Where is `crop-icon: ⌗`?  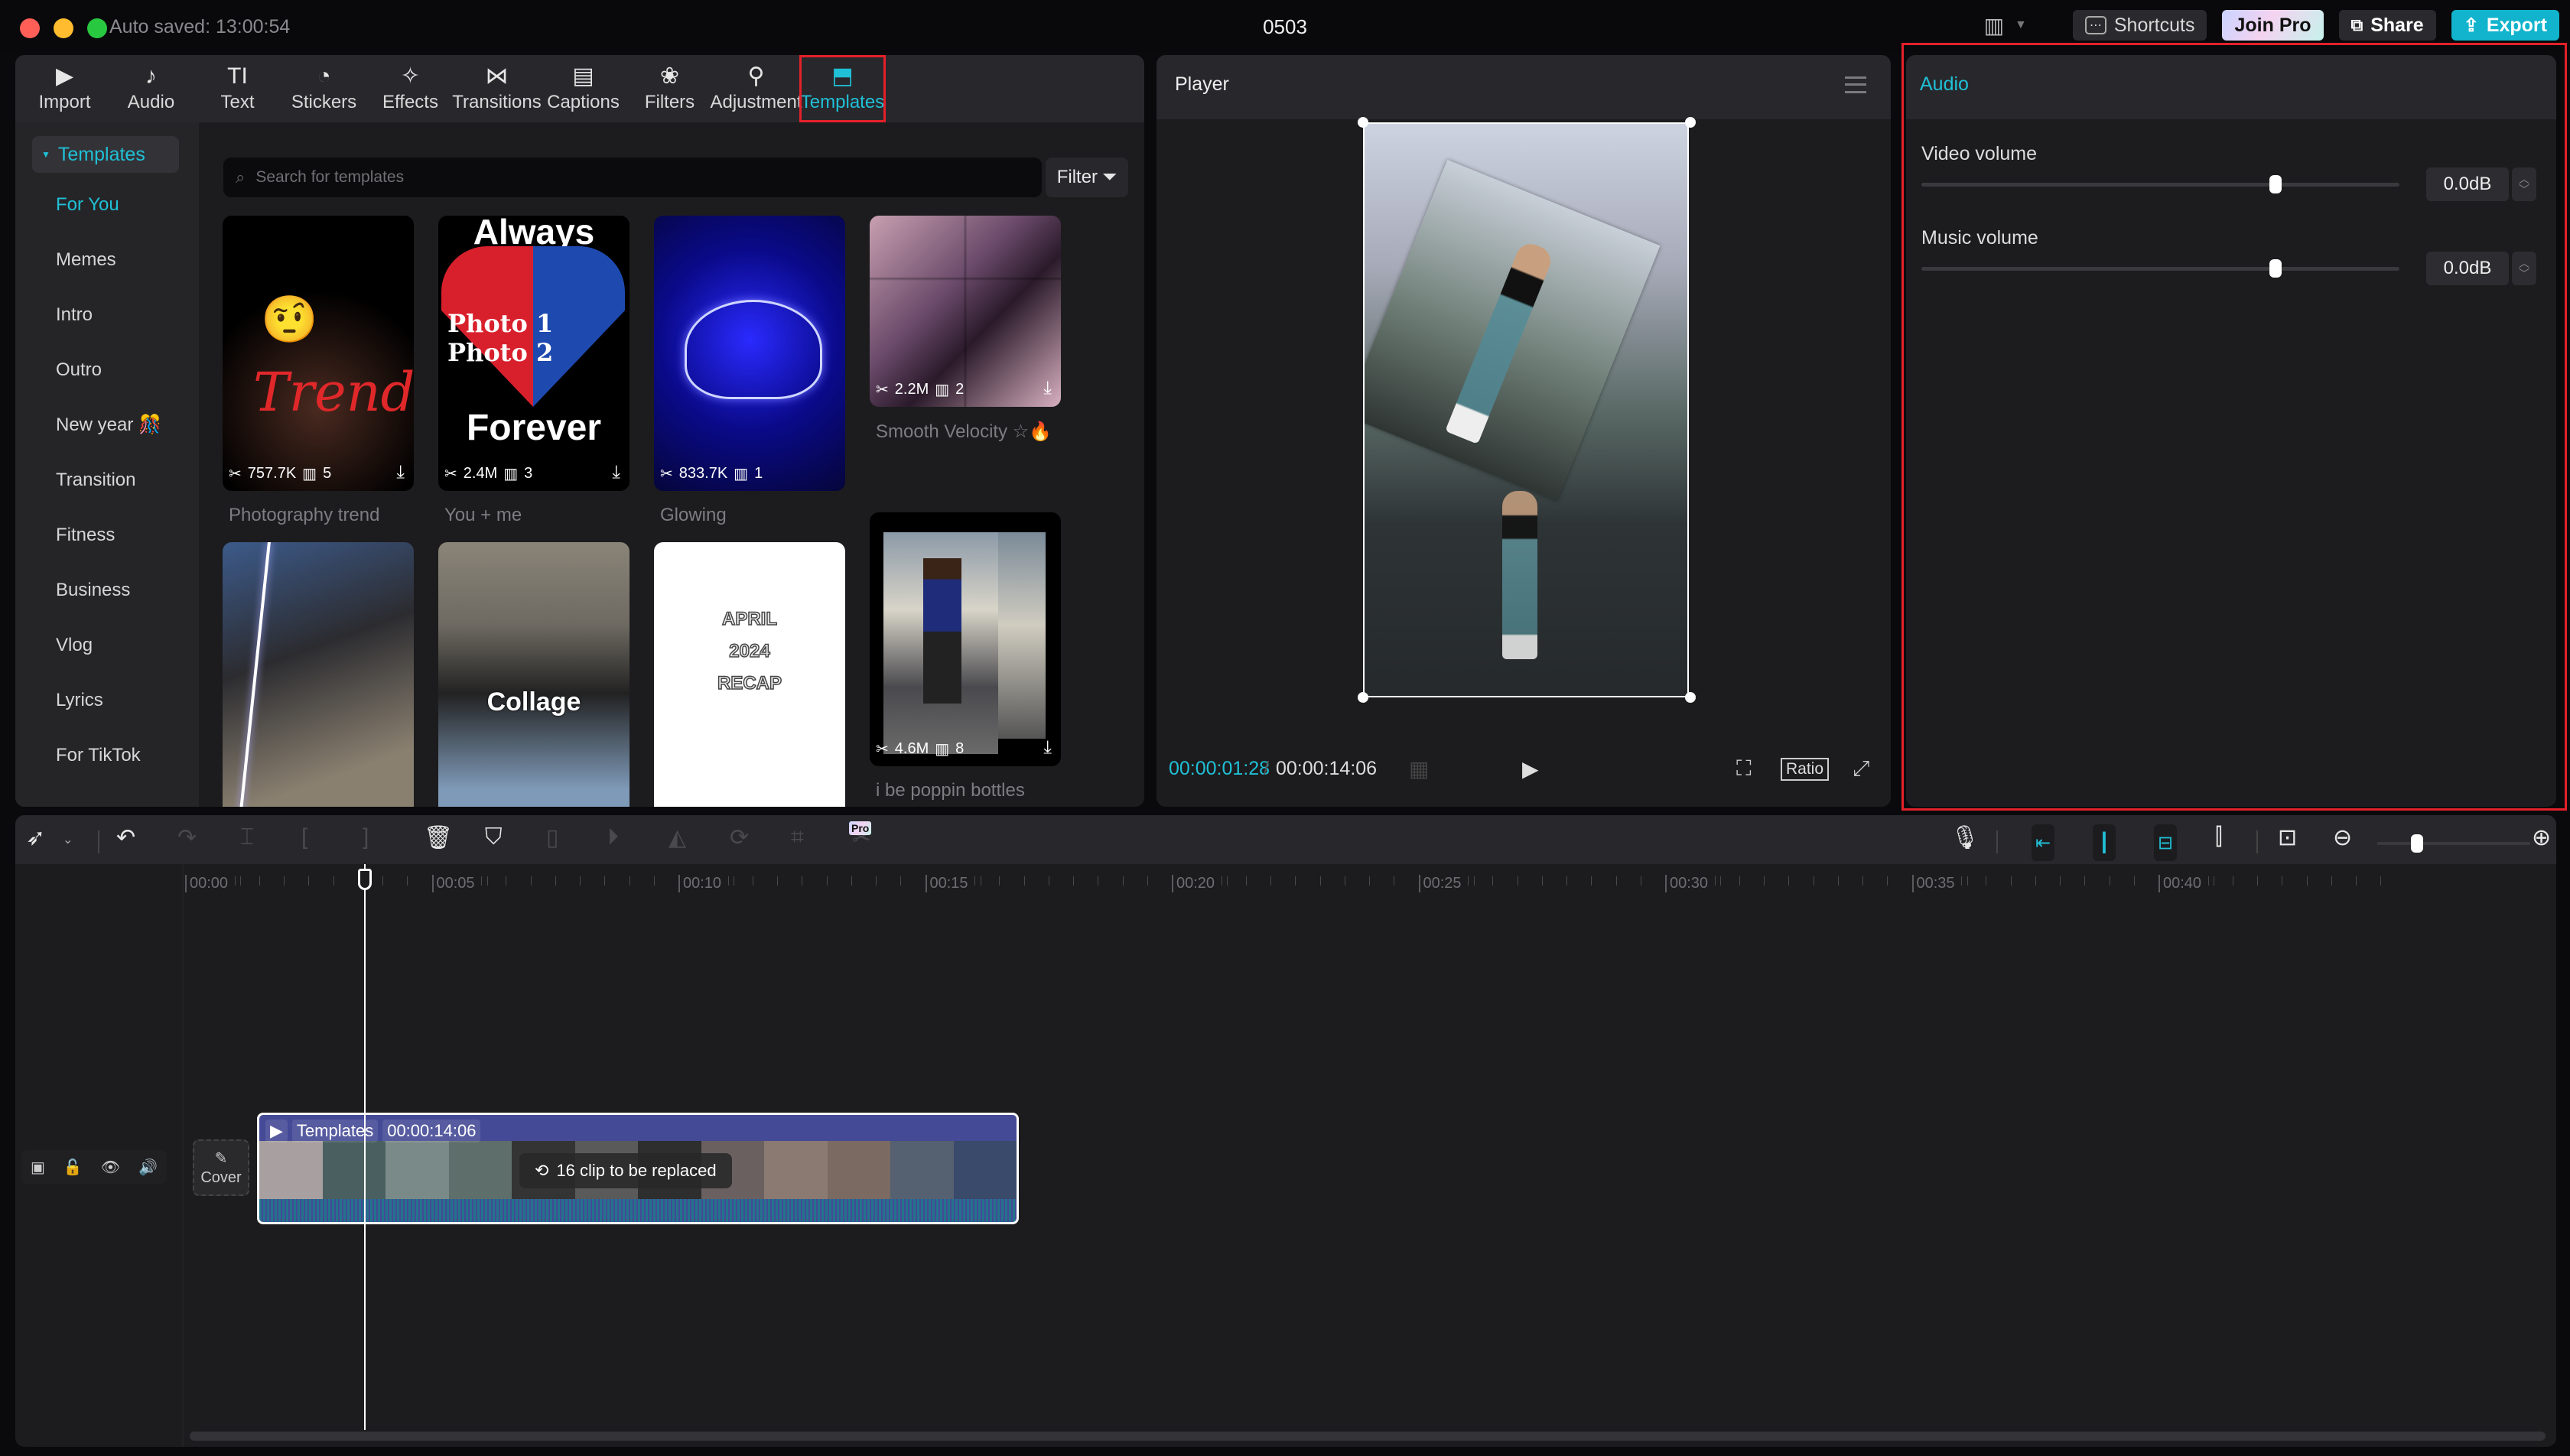 crop-icon: ⌗ is located at coordinates (797, 837).